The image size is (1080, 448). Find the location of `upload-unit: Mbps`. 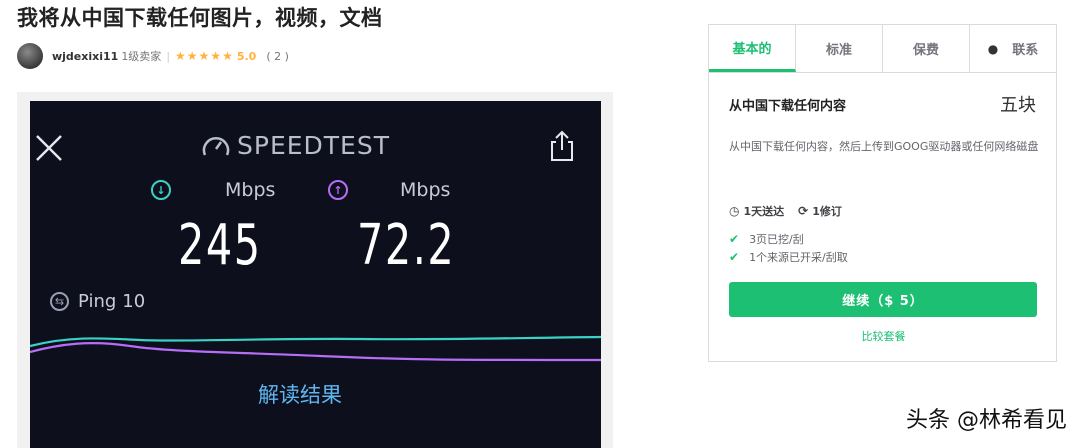

upload-unit: Mbps is located at coordinates (425, 190).